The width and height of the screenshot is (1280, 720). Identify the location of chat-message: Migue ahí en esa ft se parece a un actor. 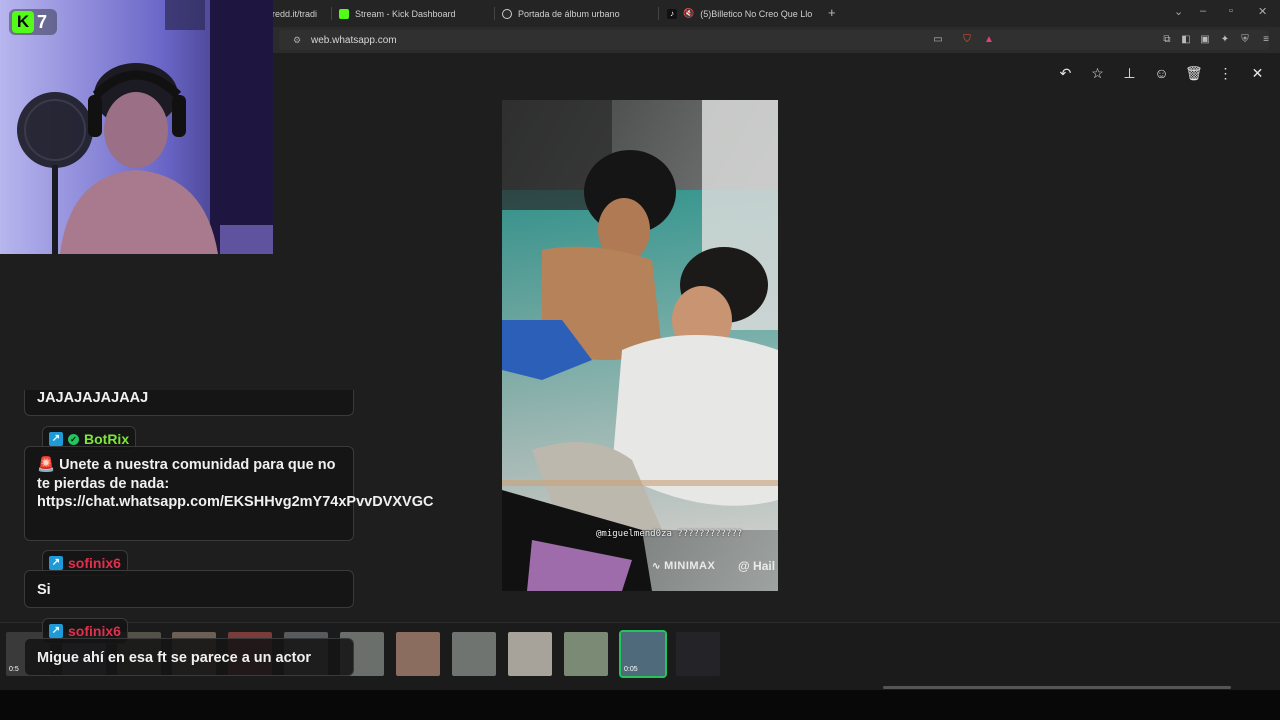
(189, 657).